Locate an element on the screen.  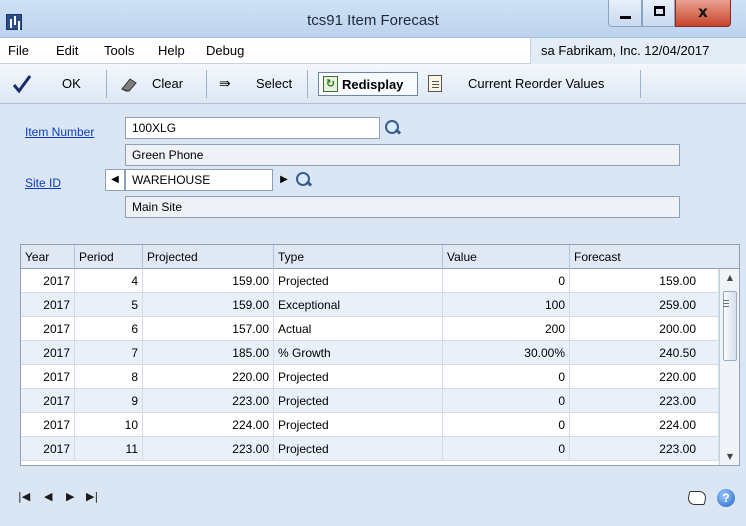
site-next-button: ▶ is located at coordinates (284, 180).